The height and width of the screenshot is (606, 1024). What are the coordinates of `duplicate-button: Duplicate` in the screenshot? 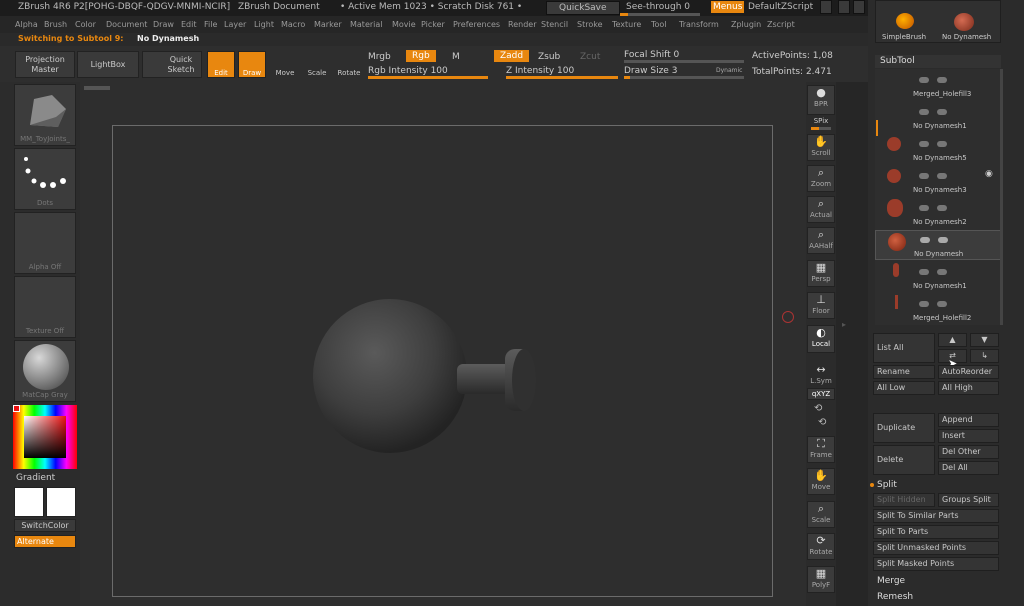 It's located at (904, 428).